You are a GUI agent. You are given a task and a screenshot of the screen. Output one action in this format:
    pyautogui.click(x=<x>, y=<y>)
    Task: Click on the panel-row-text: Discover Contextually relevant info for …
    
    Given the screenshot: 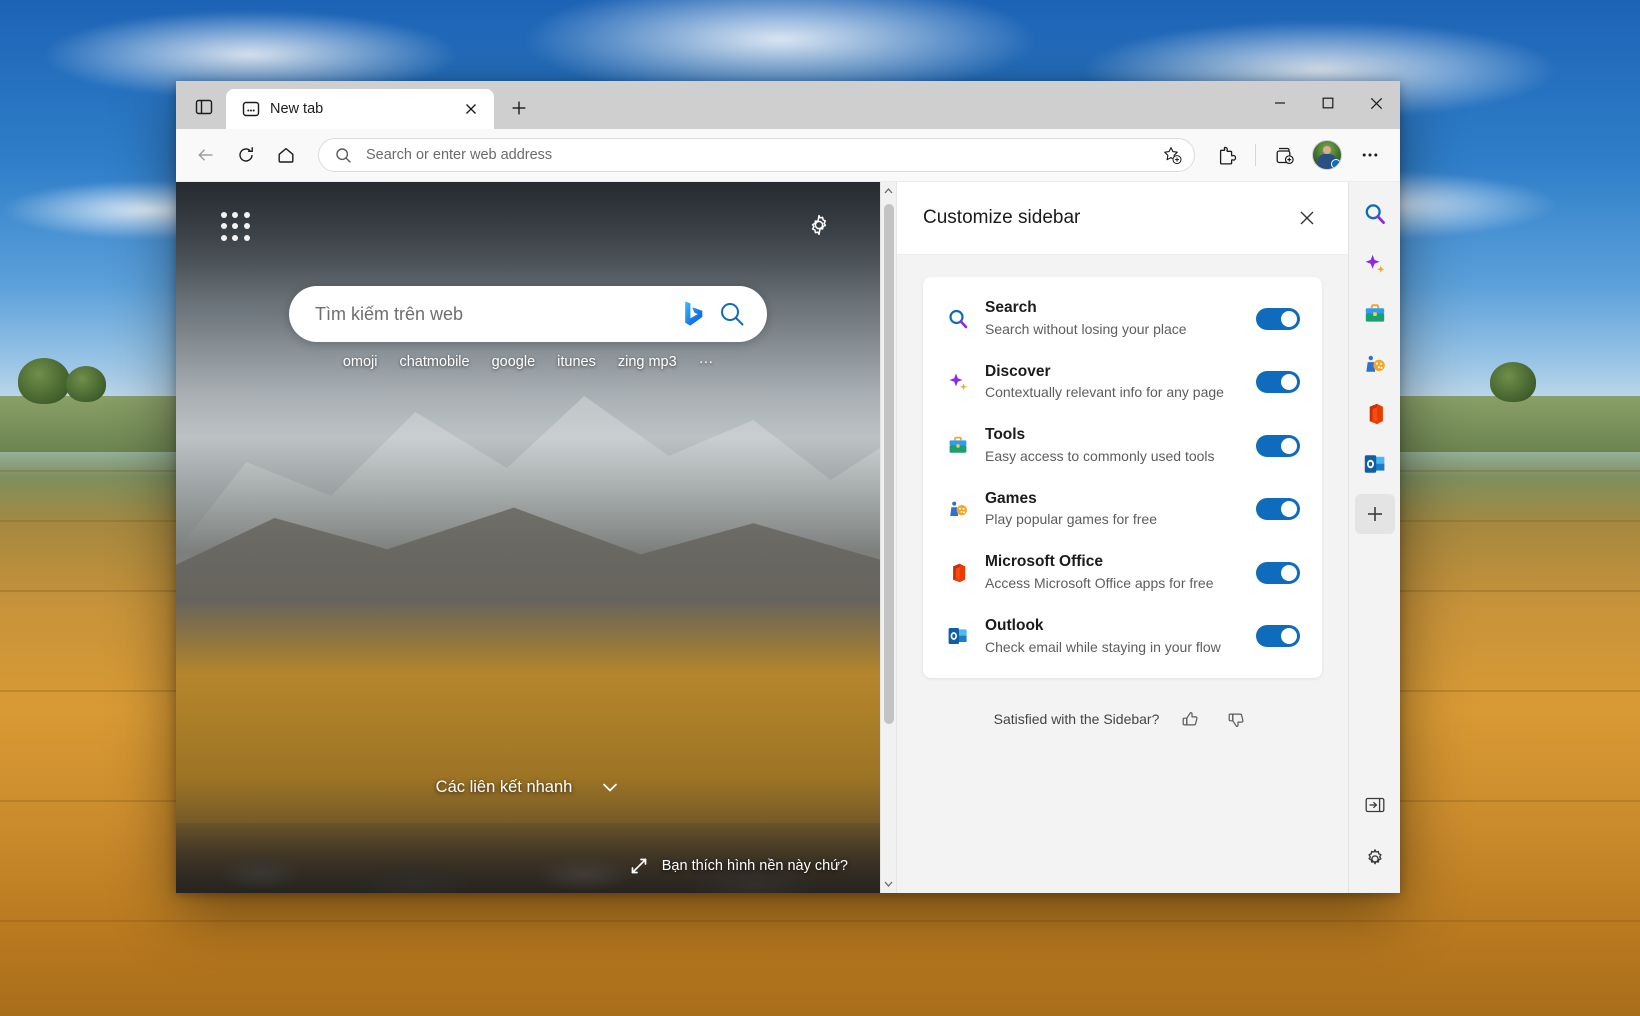 What is the action you would take?
    pyautogui.click(x=1113, y=383)
    